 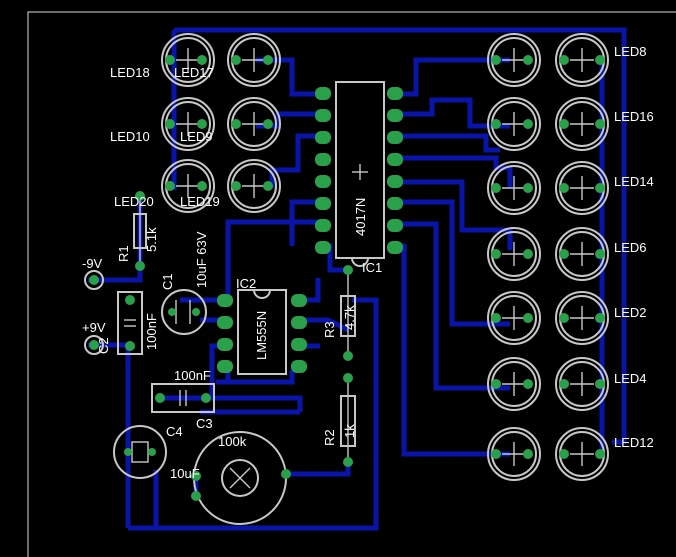 What do you see at coordinates (634, 116) in the screenshot?
I see `led-label: LED16` at bounding box center [634, 116].